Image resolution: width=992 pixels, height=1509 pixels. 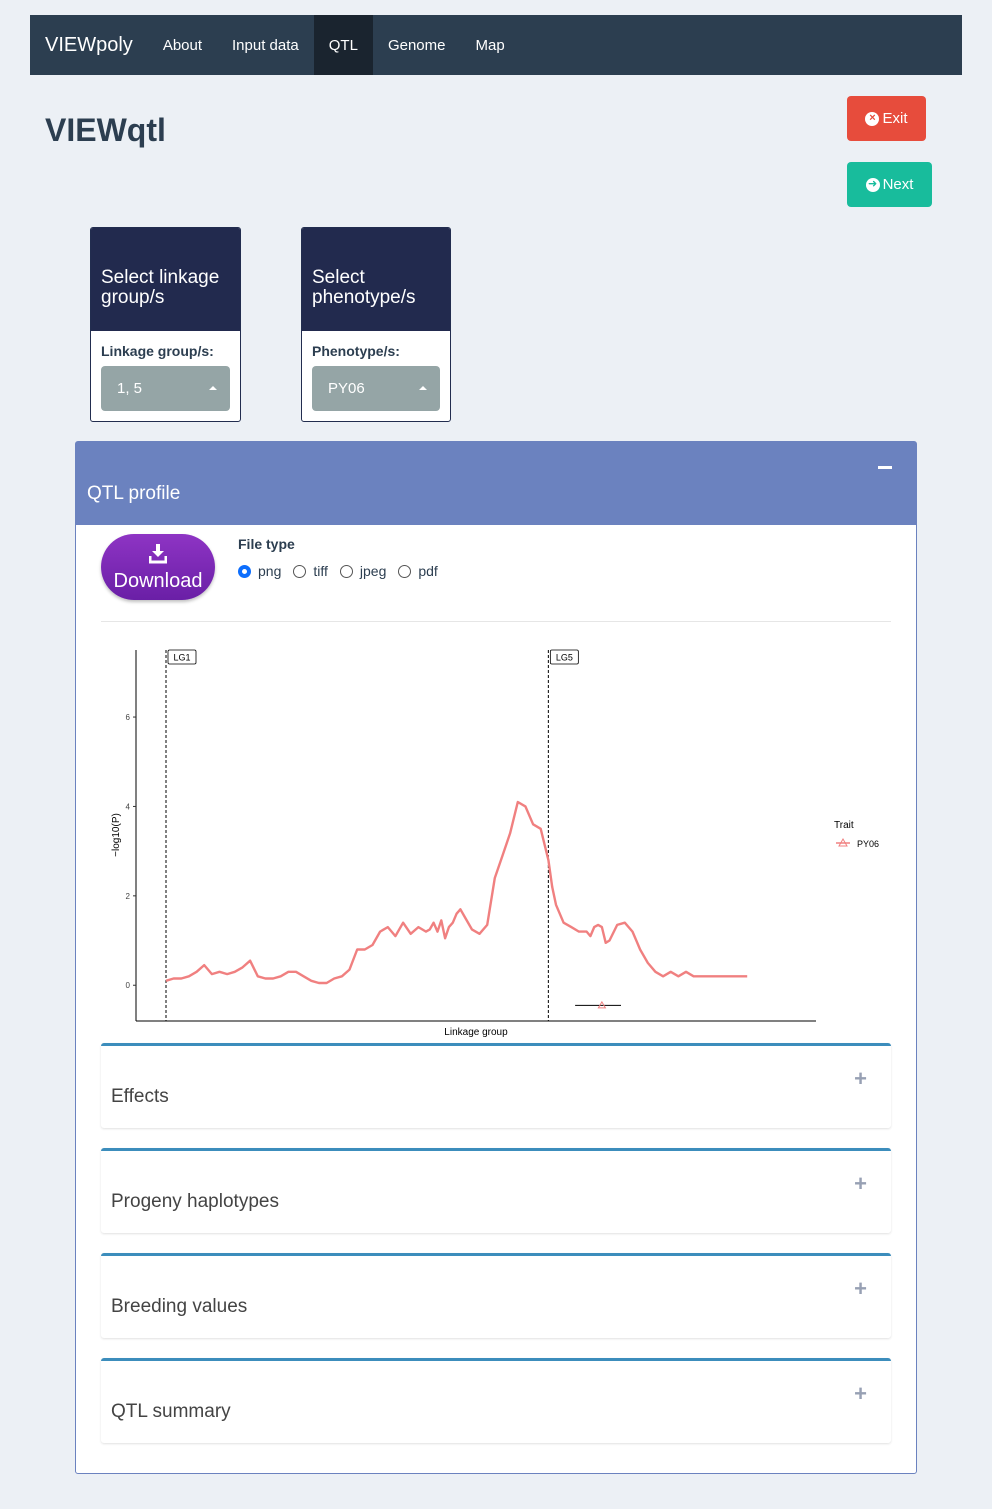 What do you see at coordinates (128, 806) in the screenshot?
I see `y-tick-label: 4` at bounding box center [128, 806].